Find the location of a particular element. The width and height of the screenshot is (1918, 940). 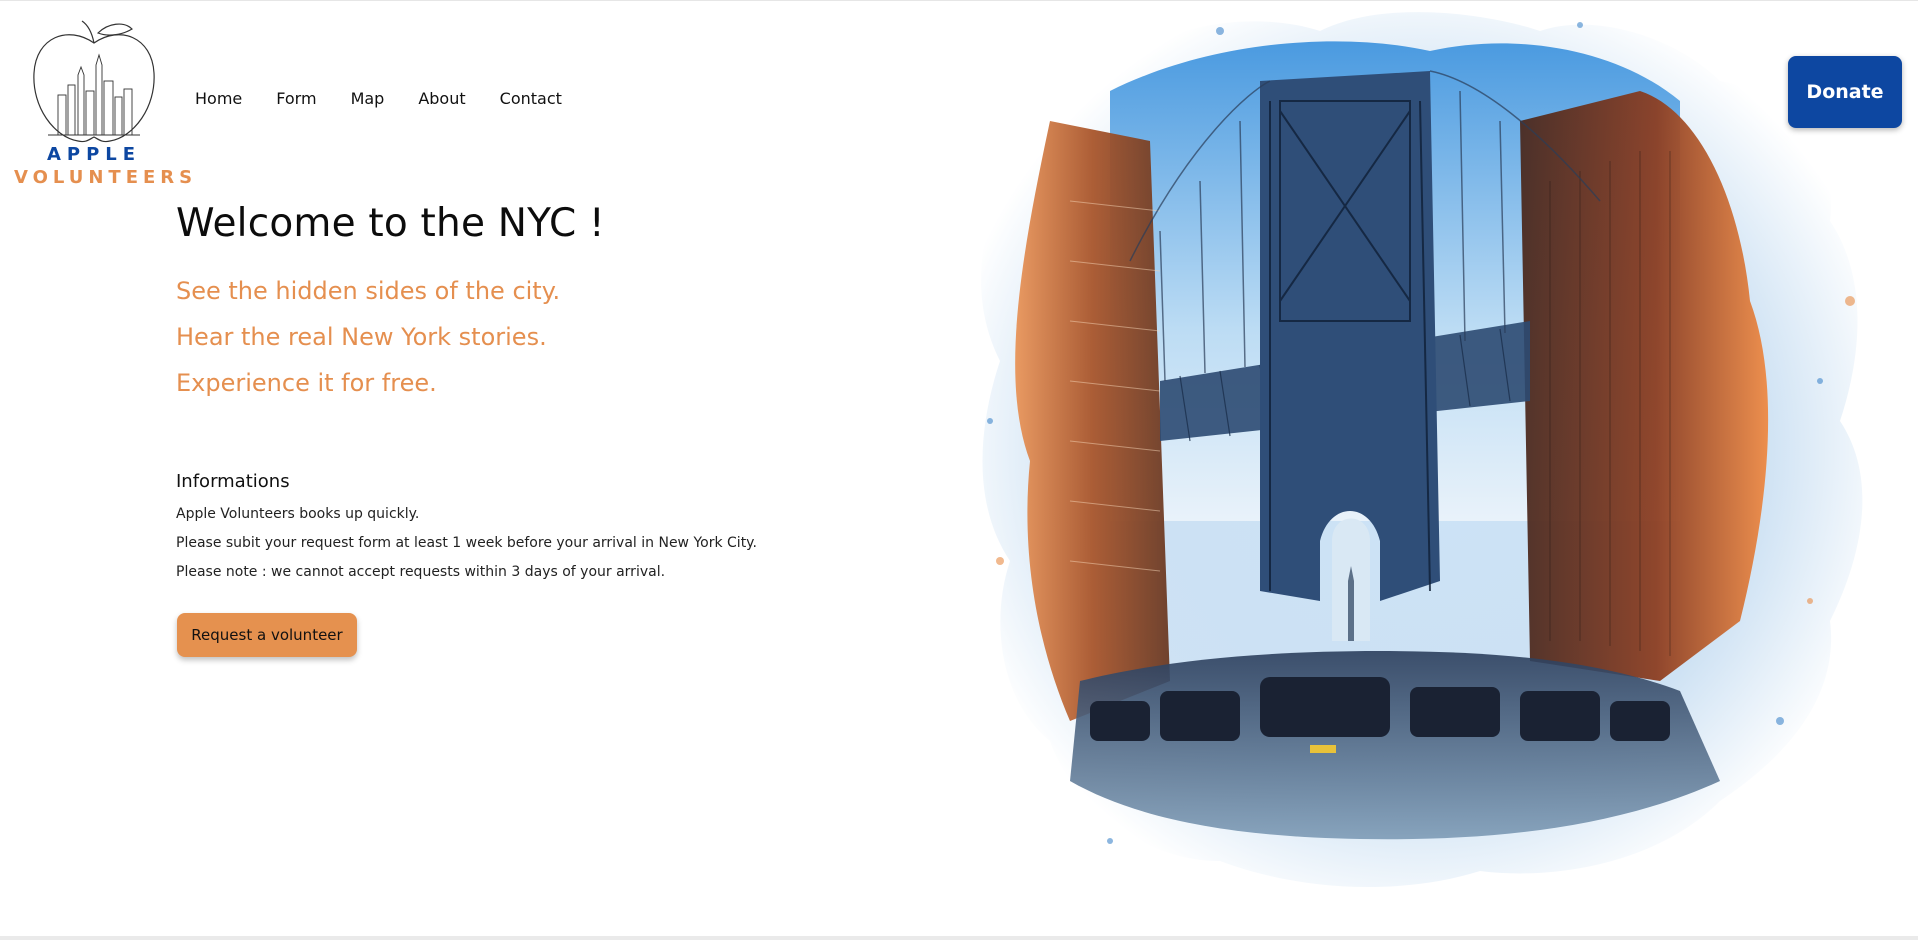

apple-skyline-logo-icon is located at coordinates (94, 81).